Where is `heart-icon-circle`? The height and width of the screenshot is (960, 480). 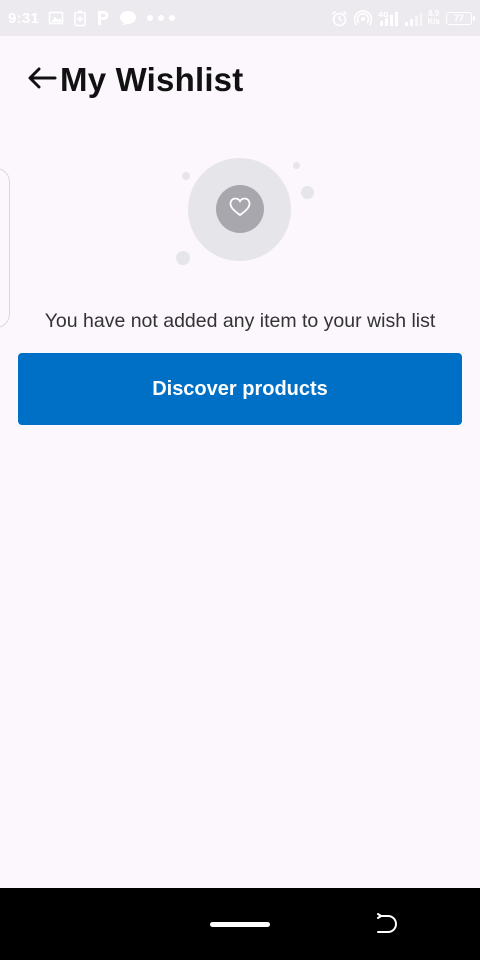 heart-icon-circle is located at coordinates (240, 209).